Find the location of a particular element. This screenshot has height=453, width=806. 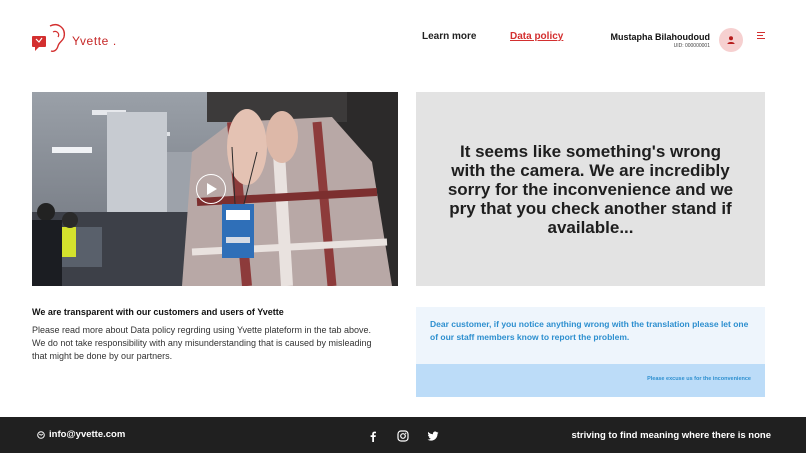

user-uid: UID: 000000001 is located at coordinates (691, 46).